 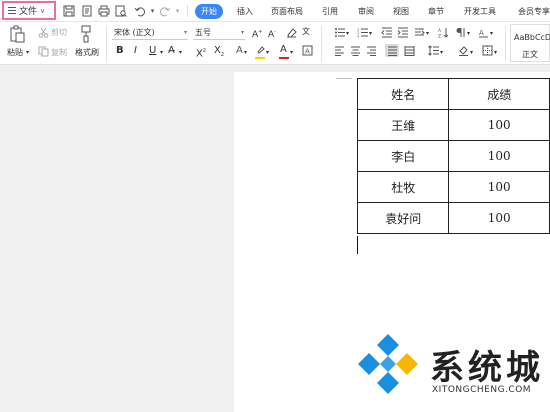 I want to click on grades-table: 姓名 成绩 王维 100 李白 100 杜牧 100 袁好问 100, so click(x=453, y=156).